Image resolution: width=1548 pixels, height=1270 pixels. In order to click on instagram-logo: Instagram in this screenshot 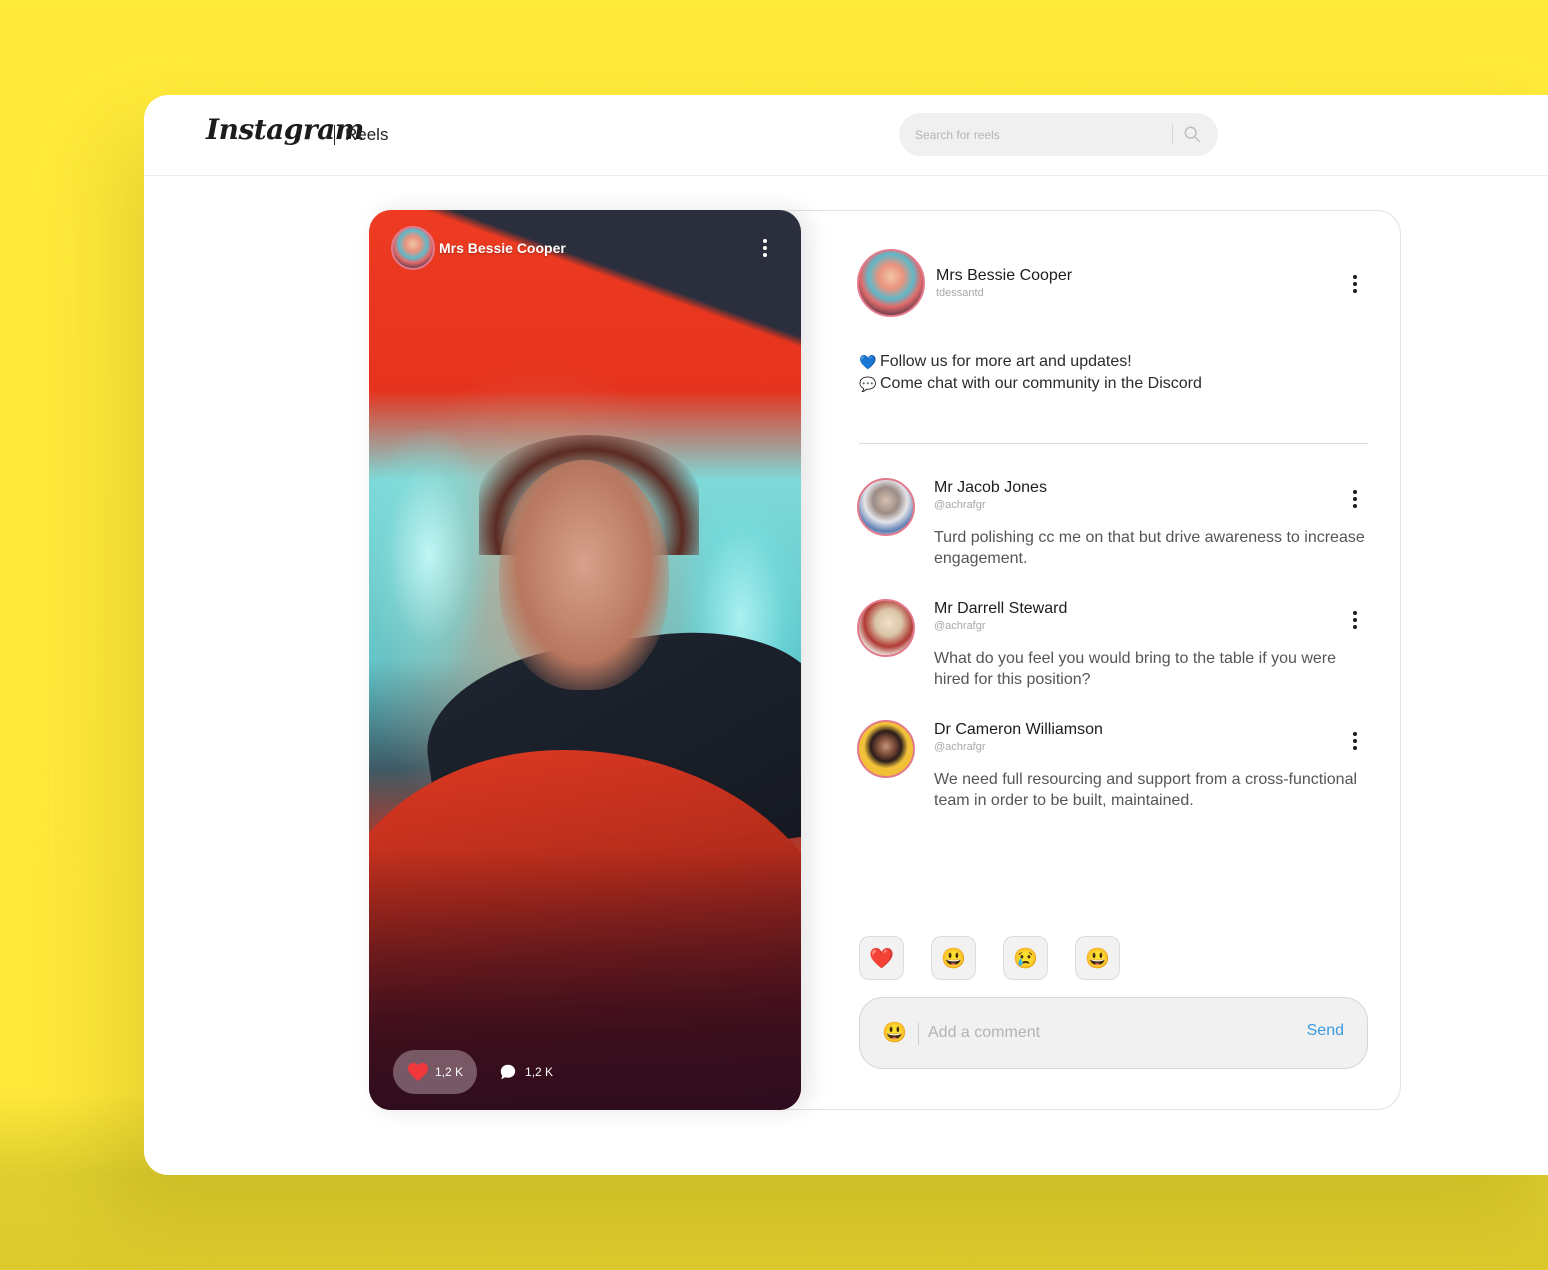, I will do `click(285, 129)`.